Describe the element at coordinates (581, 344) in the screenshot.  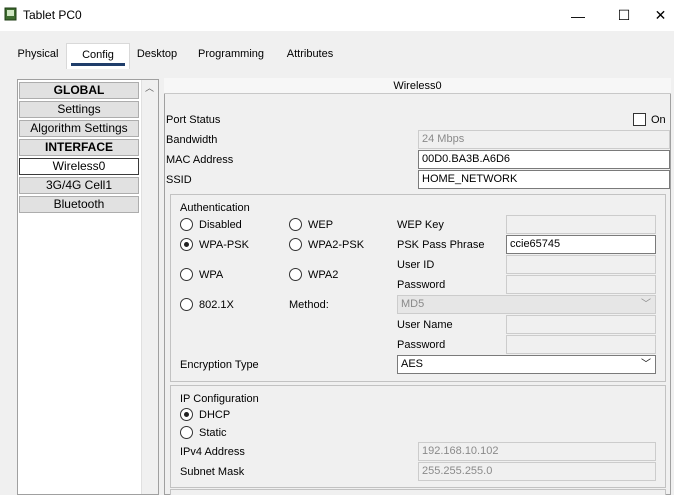
I see `password2-field` at that location.